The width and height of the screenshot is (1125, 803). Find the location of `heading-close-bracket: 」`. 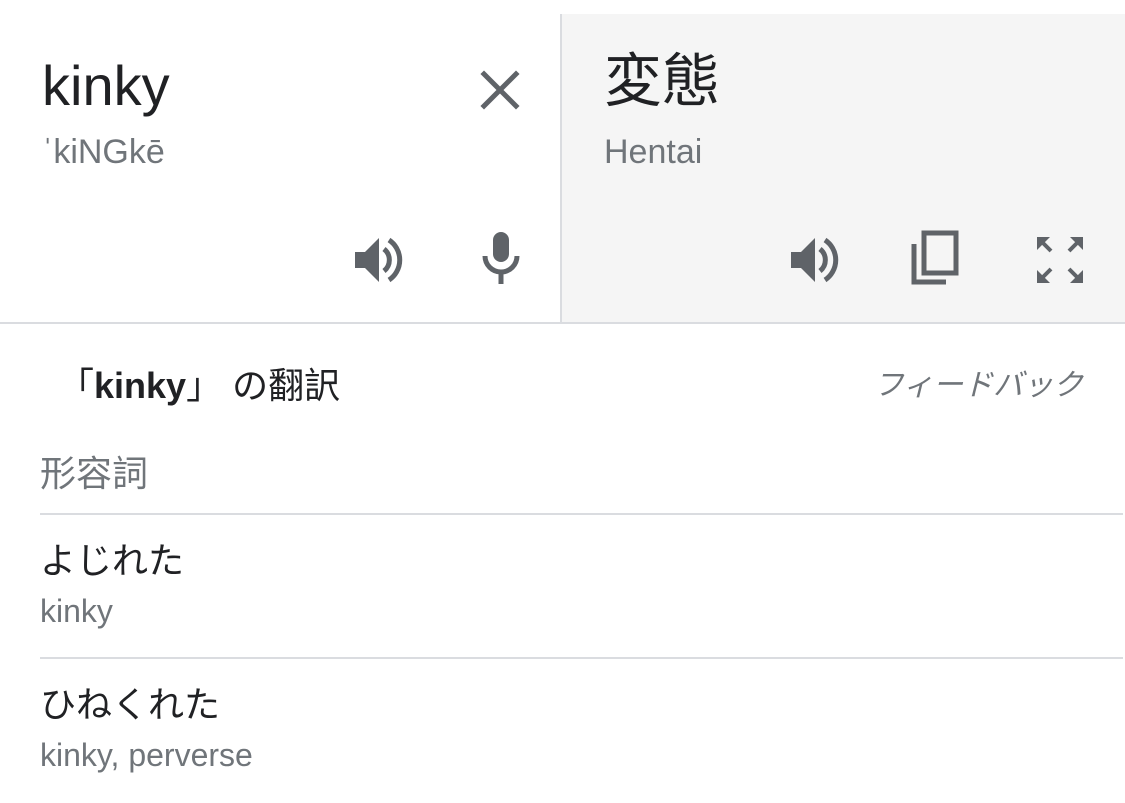

heading-close-bracket: 」 is located at coordinates (204, 385).